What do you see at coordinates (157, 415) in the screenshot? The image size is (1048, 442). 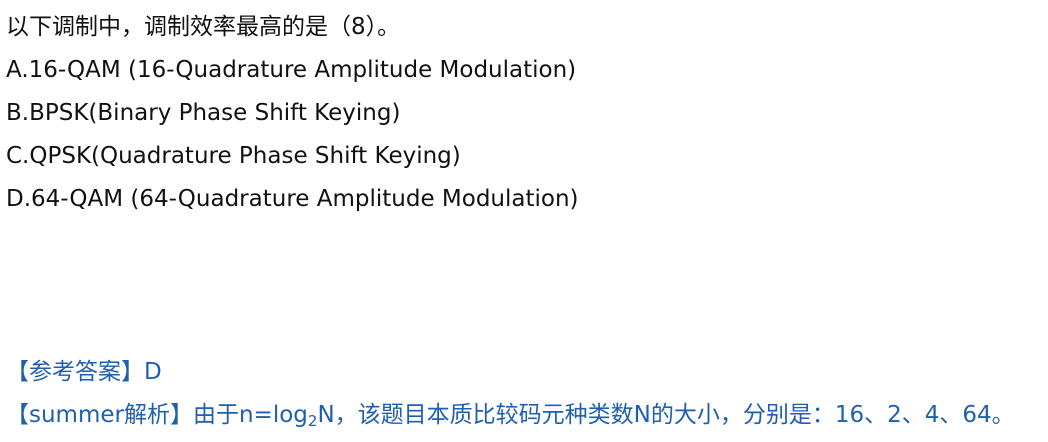 I see `analysis-prefix: 【summer解析】由于n=log` at bounding box center [157, 415].